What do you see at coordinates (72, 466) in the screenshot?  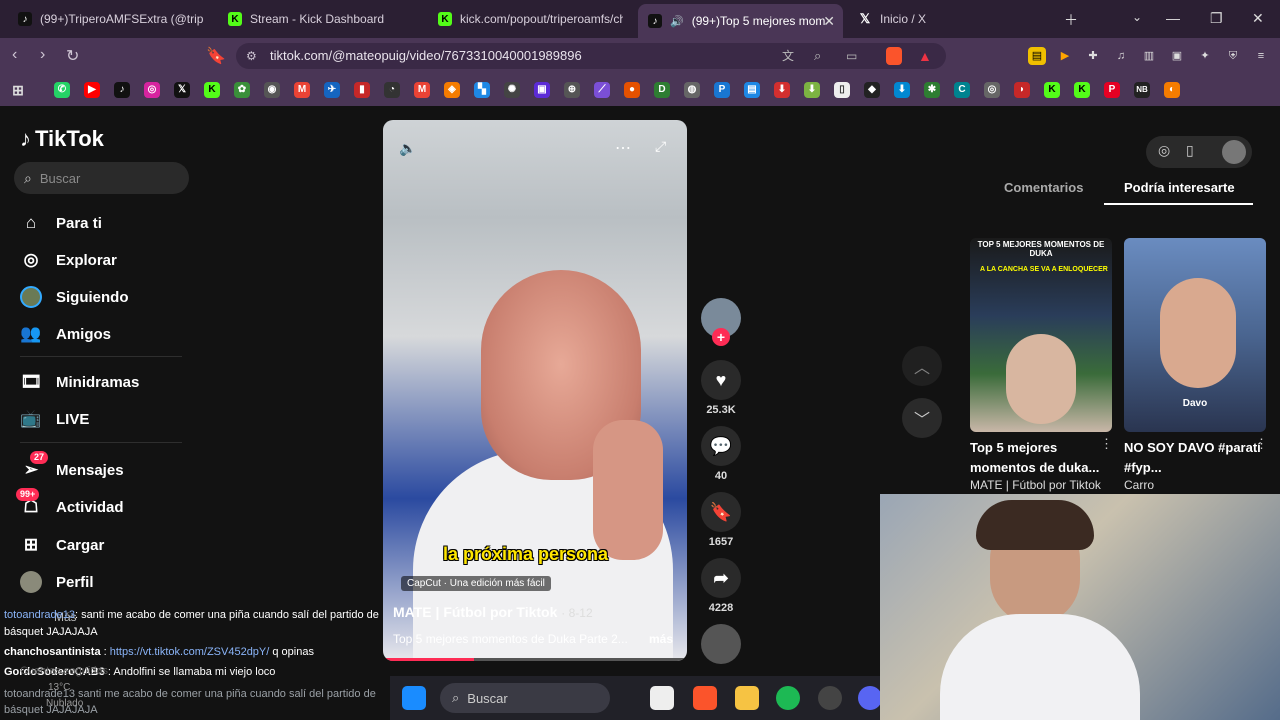 I see `nav-mensajes: ➢ 27 Mensajes` at bounding box center [72, 466].